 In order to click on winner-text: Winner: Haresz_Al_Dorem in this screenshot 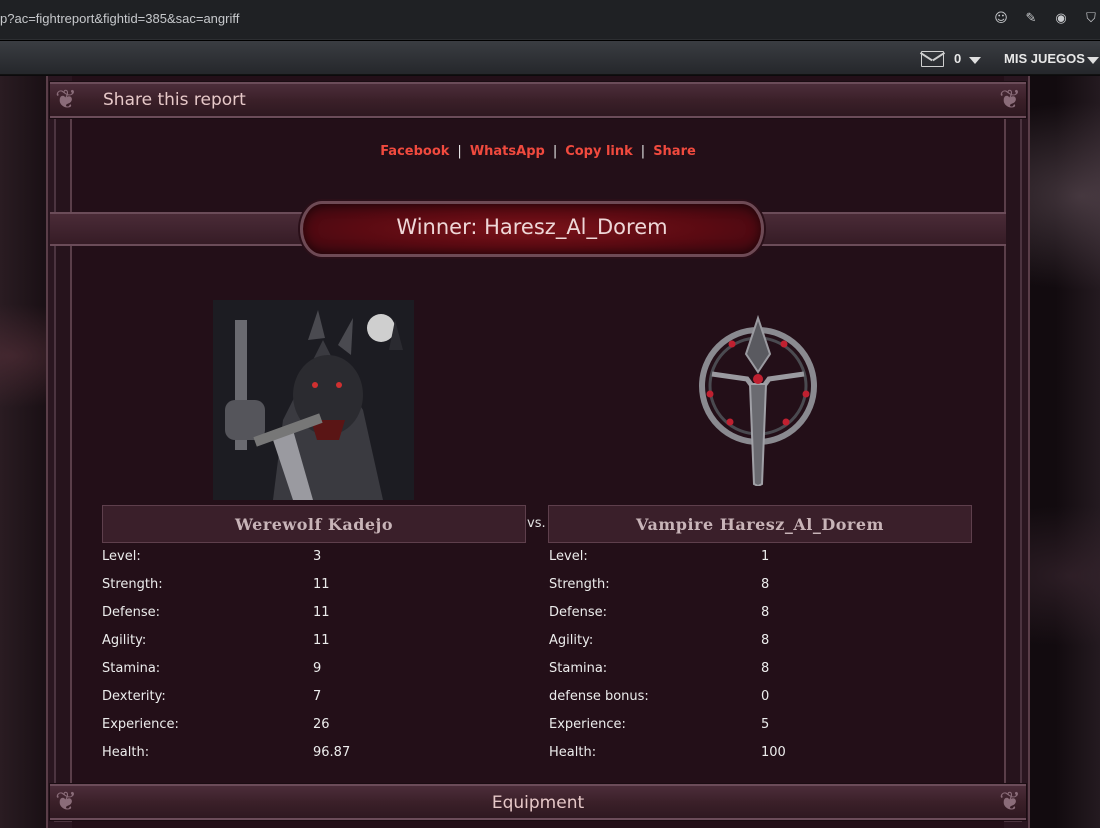, I will do `click(532, 227)`.